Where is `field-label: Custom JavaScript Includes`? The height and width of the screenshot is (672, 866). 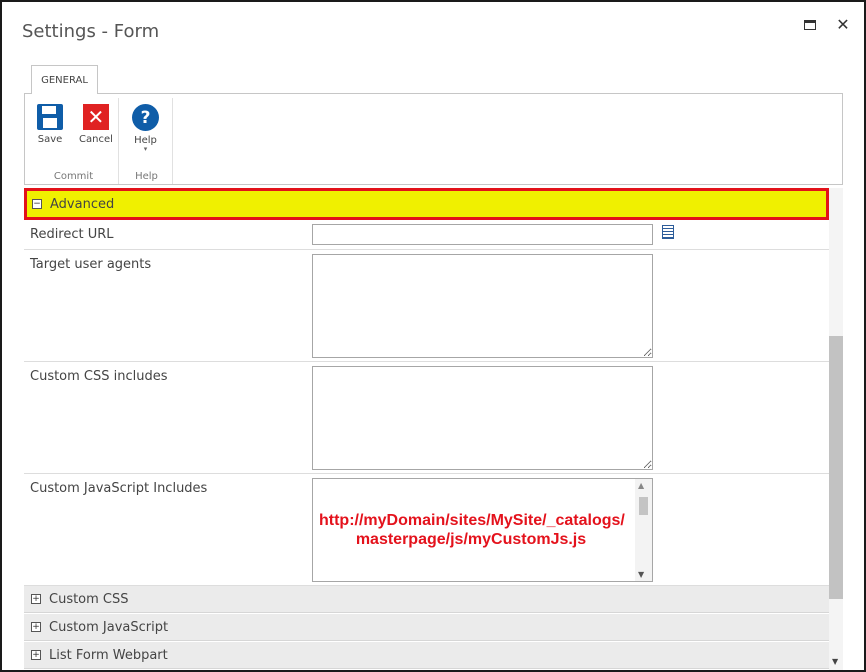 field-label: Custom JavaScript Includes is located at coordinates (119, 488).